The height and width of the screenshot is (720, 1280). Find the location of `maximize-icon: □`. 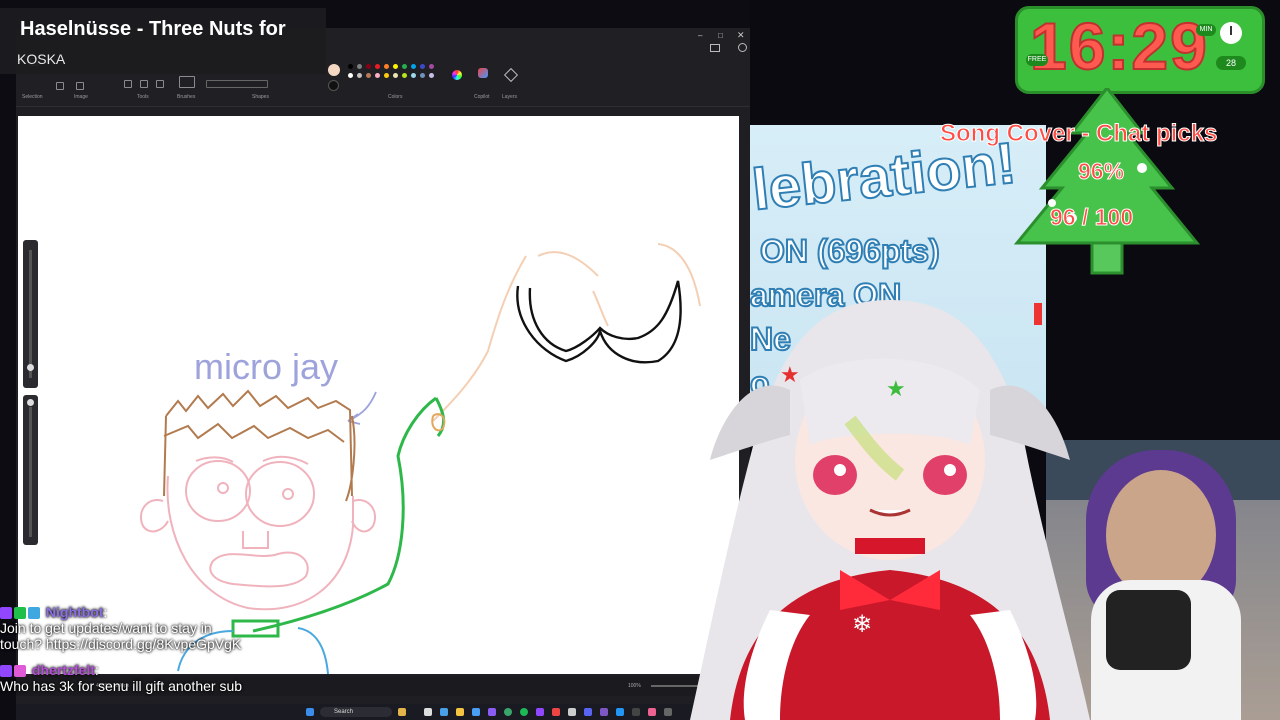

maximize-icon: □ is located at coordinates (720, 35).